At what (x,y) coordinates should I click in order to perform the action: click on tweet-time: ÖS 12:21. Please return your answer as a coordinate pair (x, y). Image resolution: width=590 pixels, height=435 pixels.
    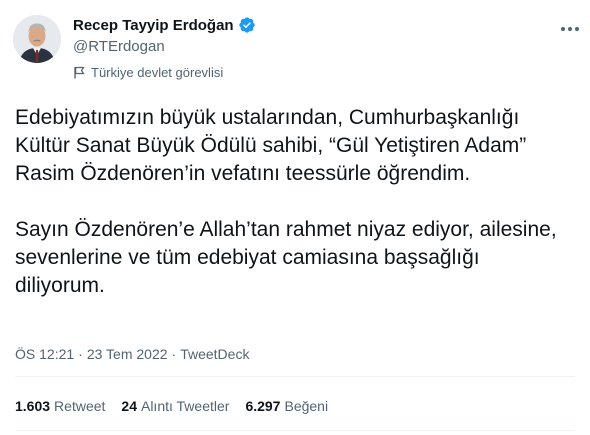
    Looking at the image, I should click on (44, 354).